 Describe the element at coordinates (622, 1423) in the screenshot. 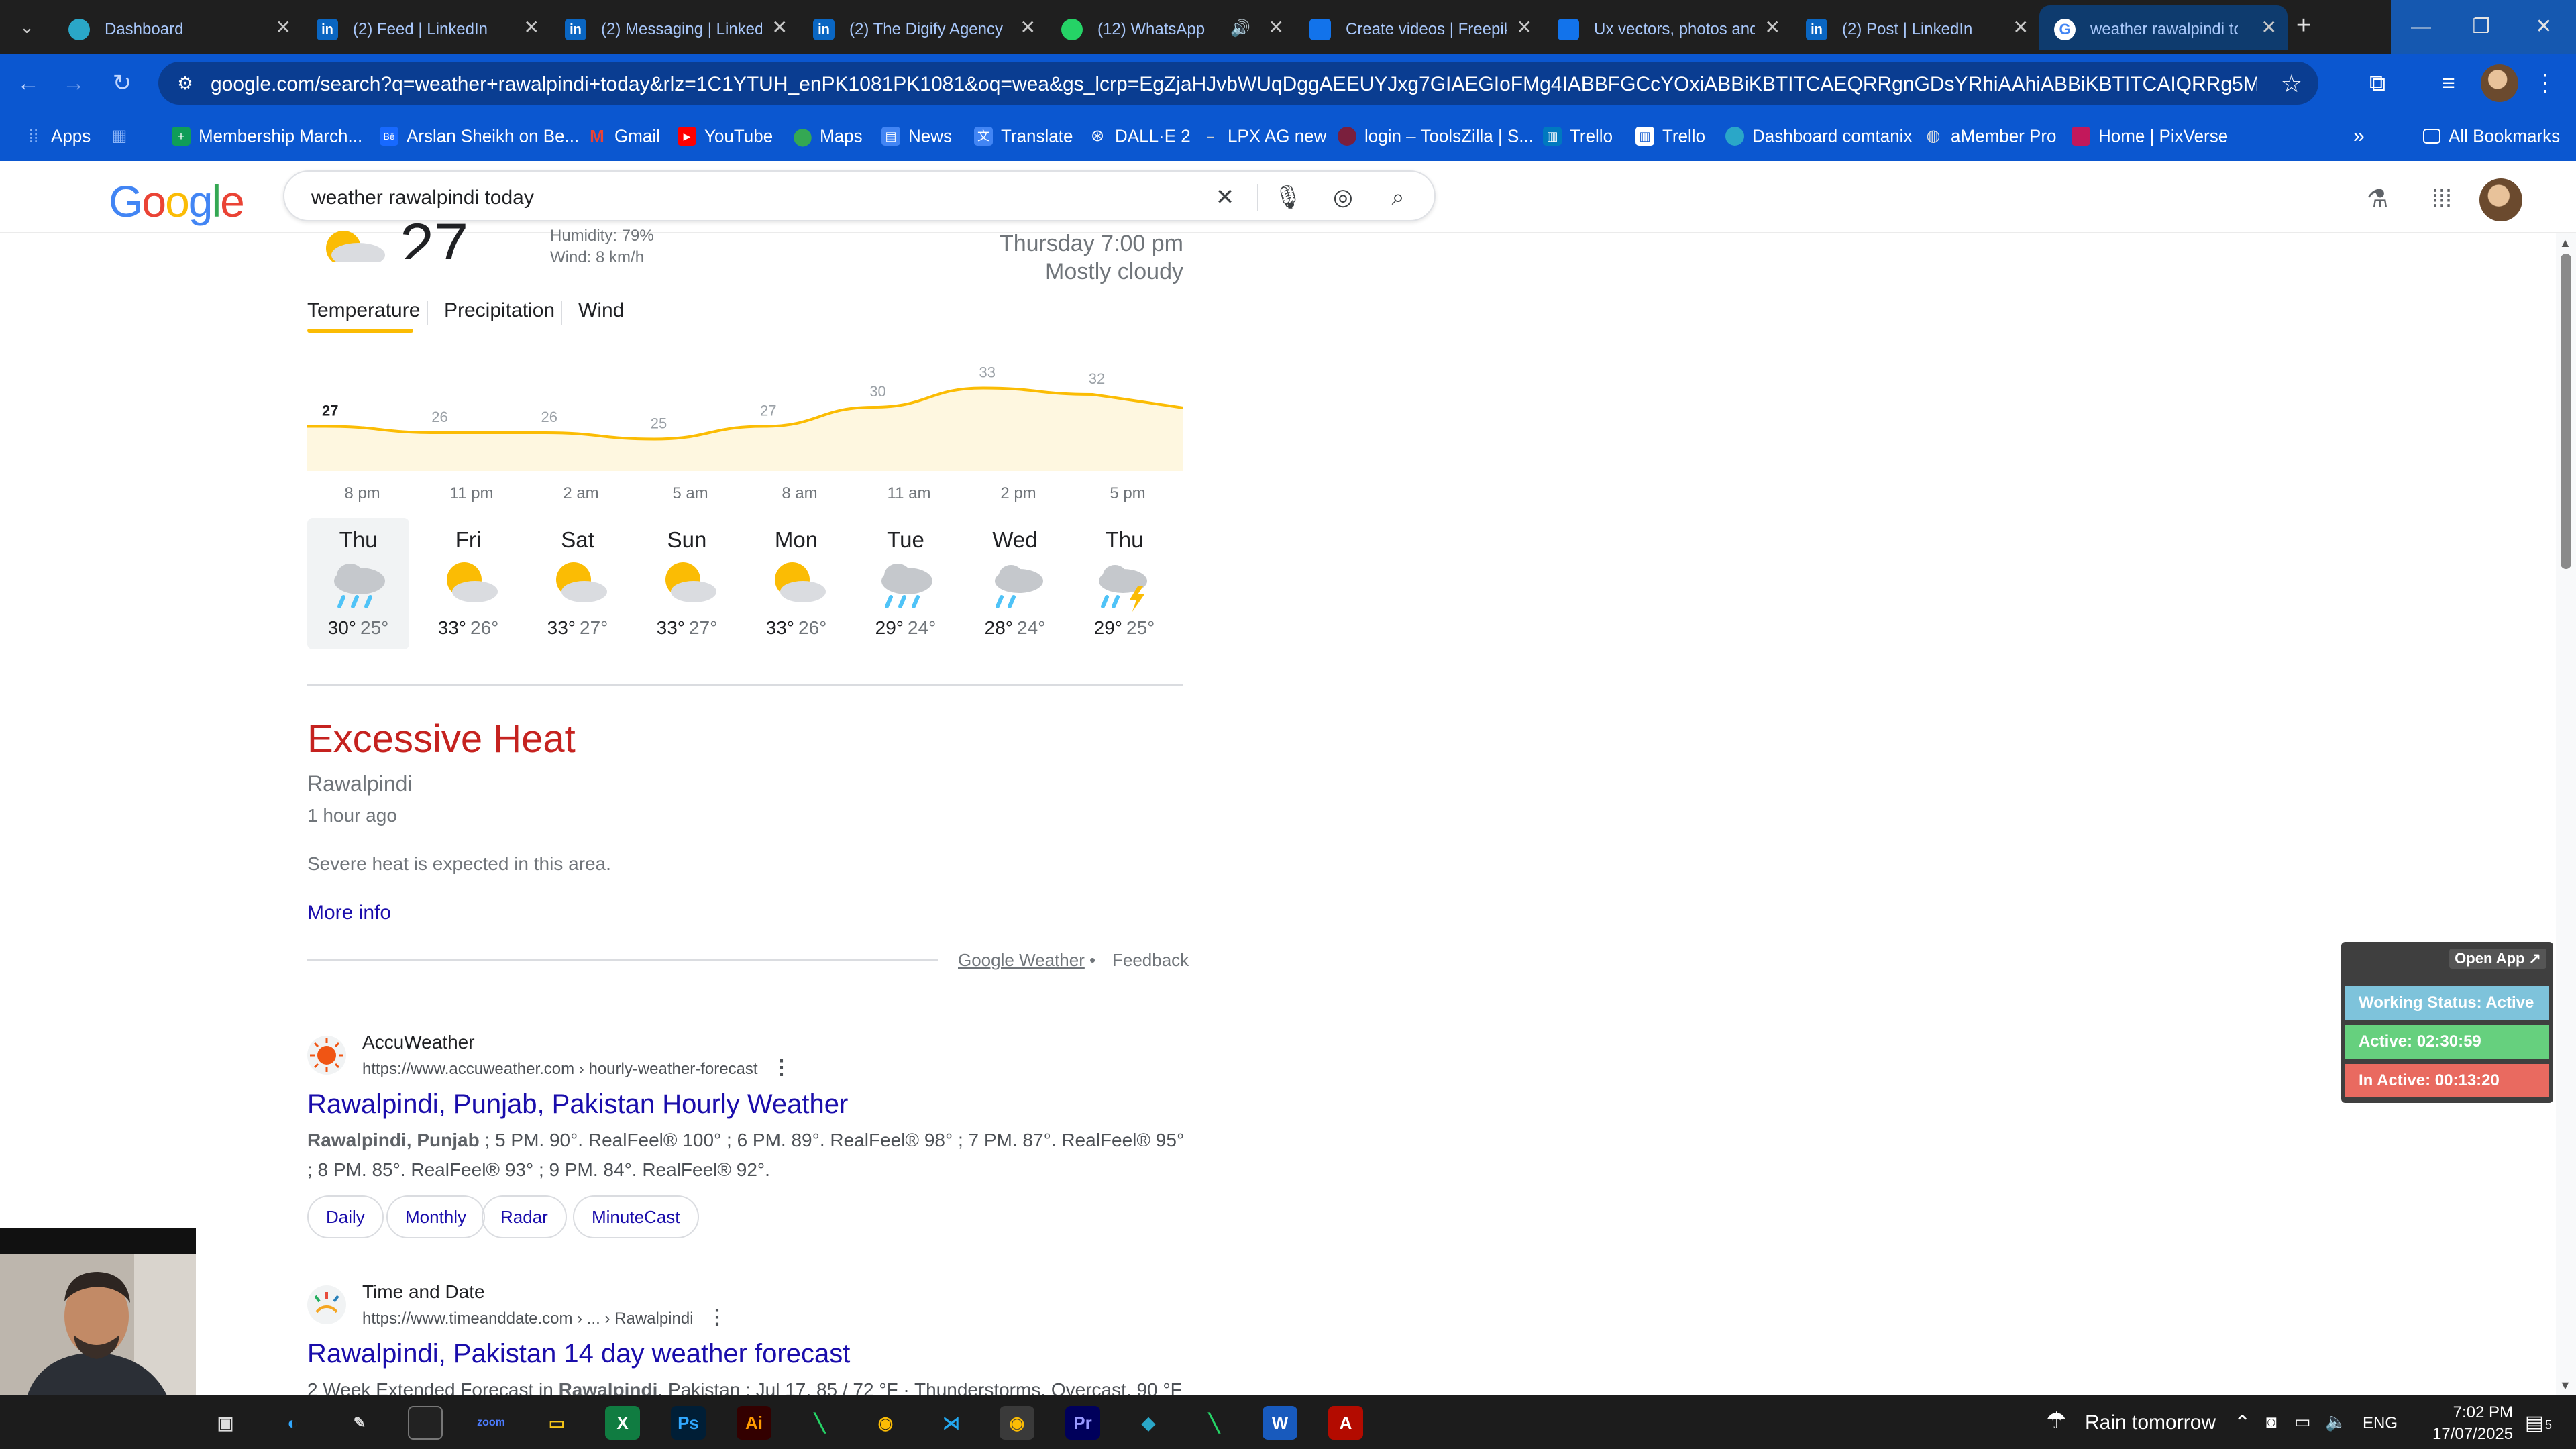

I see `excel-icon: X` at that location.